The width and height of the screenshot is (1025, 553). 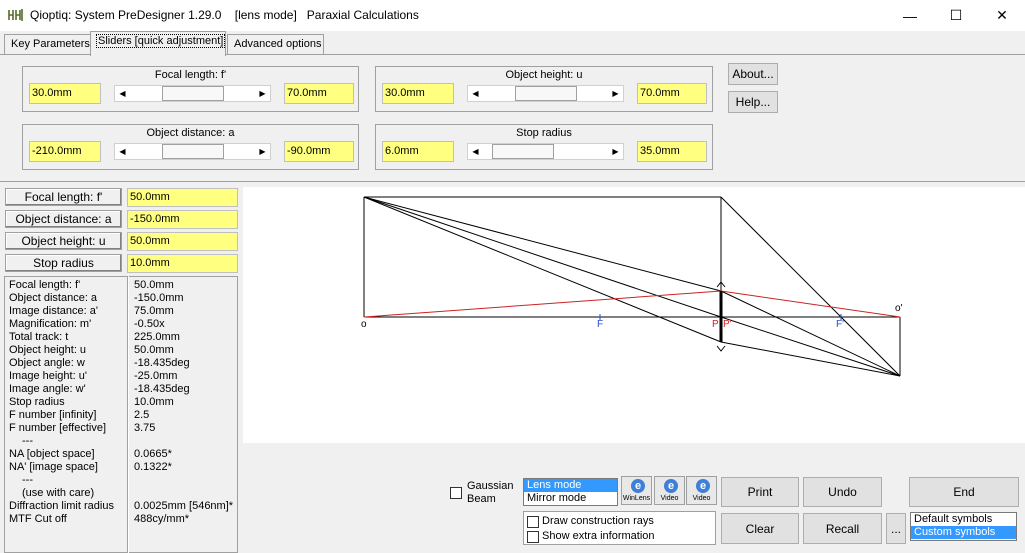 What do you see at coordinates (364, 324) in the screenshot?
I see `object-point-label: o` at bounding box center [364, 324].